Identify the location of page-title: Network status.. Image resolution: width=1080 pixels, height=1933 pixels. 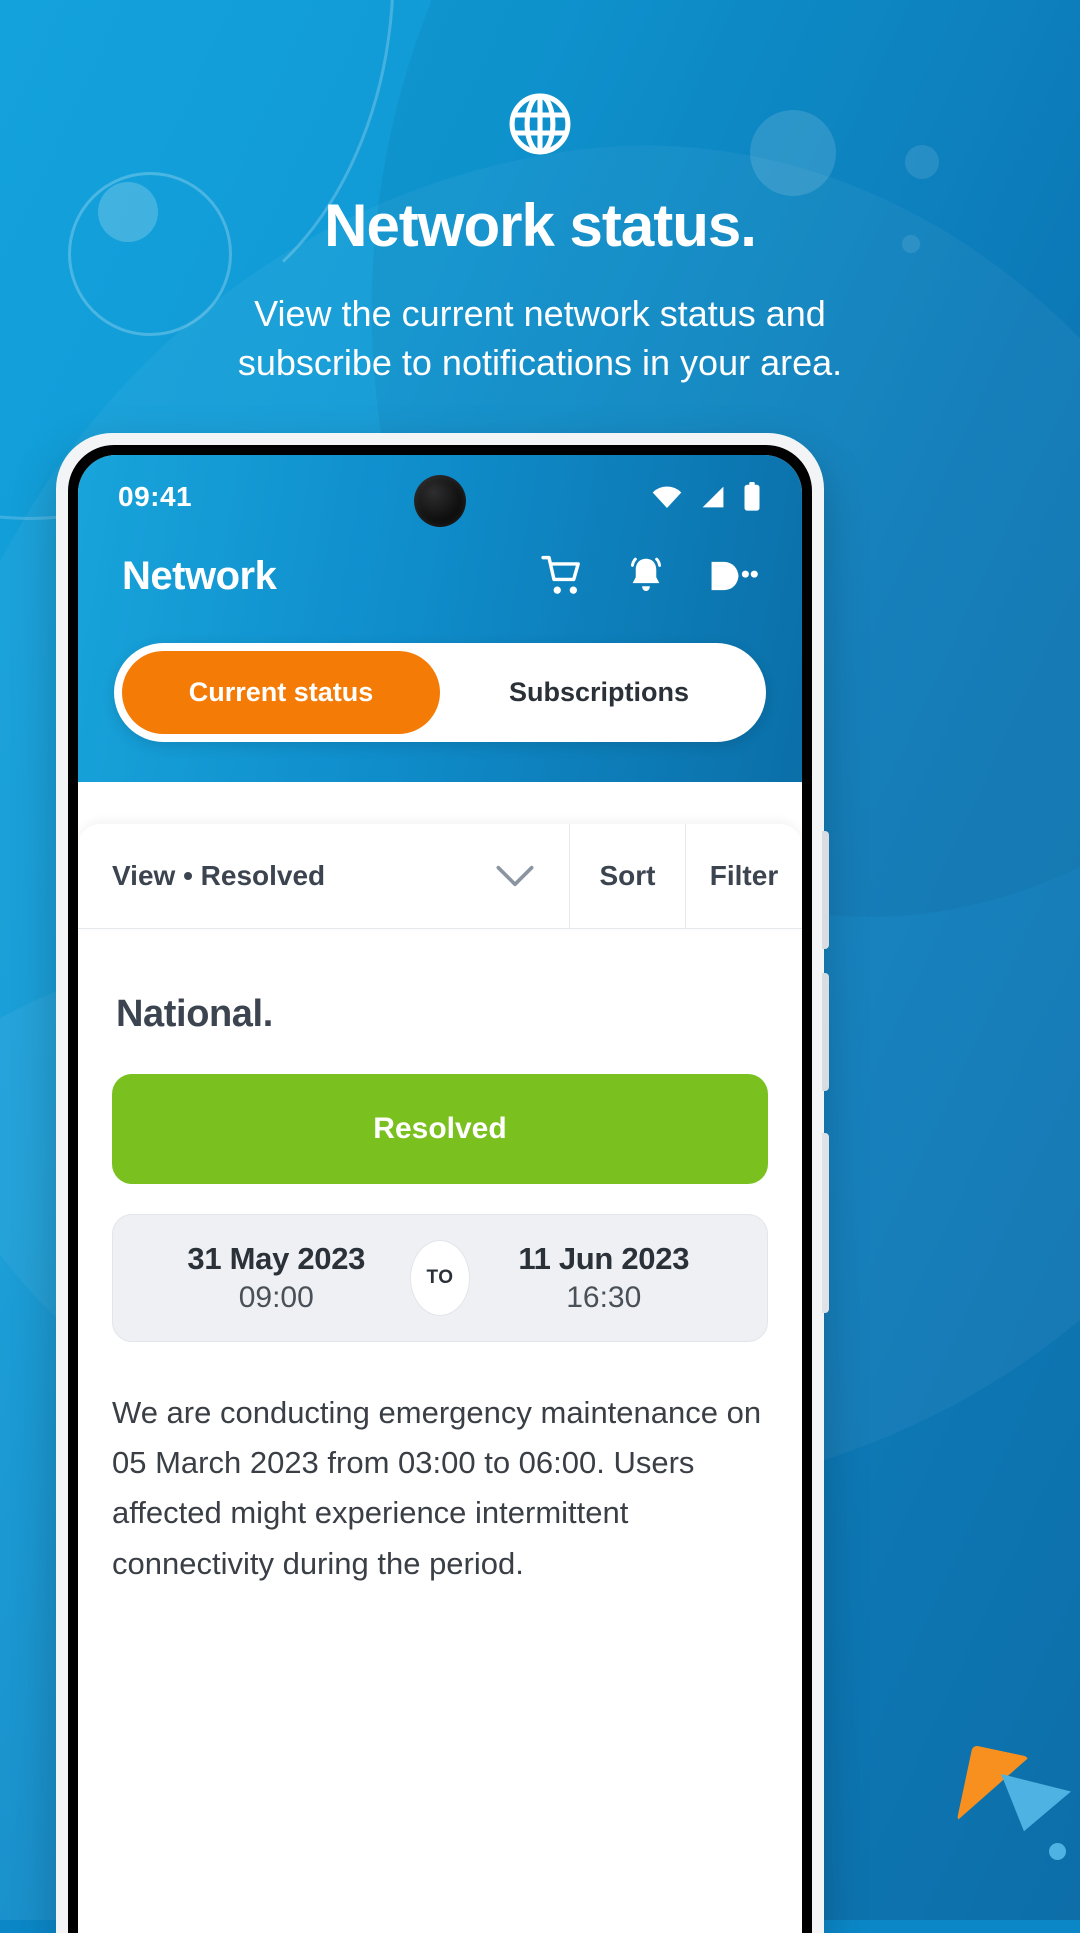
(540, 225).